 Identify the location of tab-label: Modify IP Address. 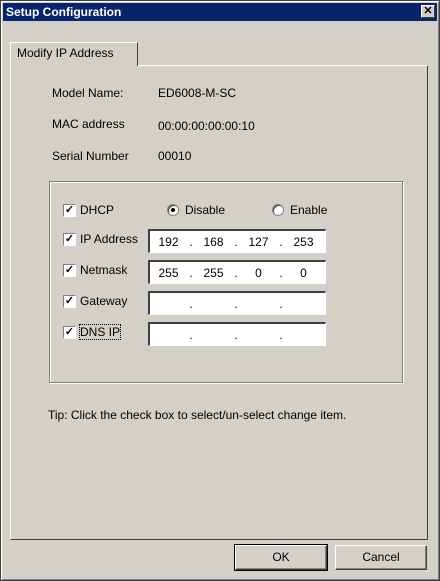
(65, 53).